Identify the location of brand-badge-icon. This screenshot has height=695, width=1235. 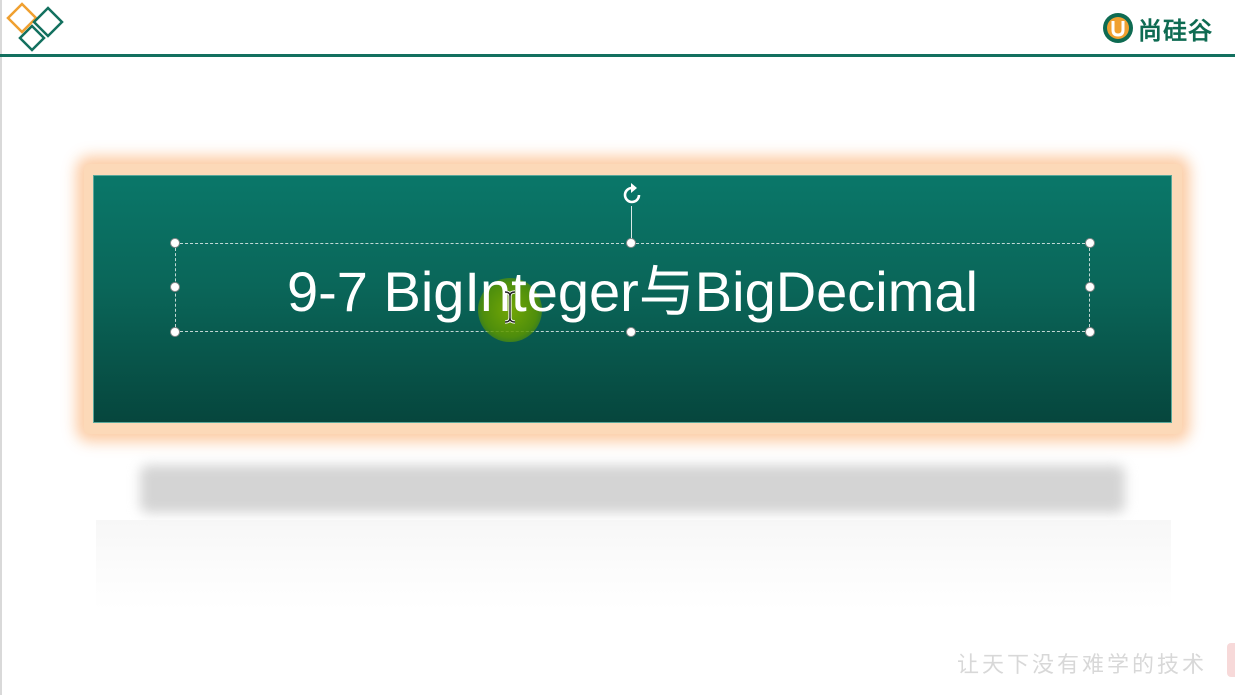
(1118, 28).